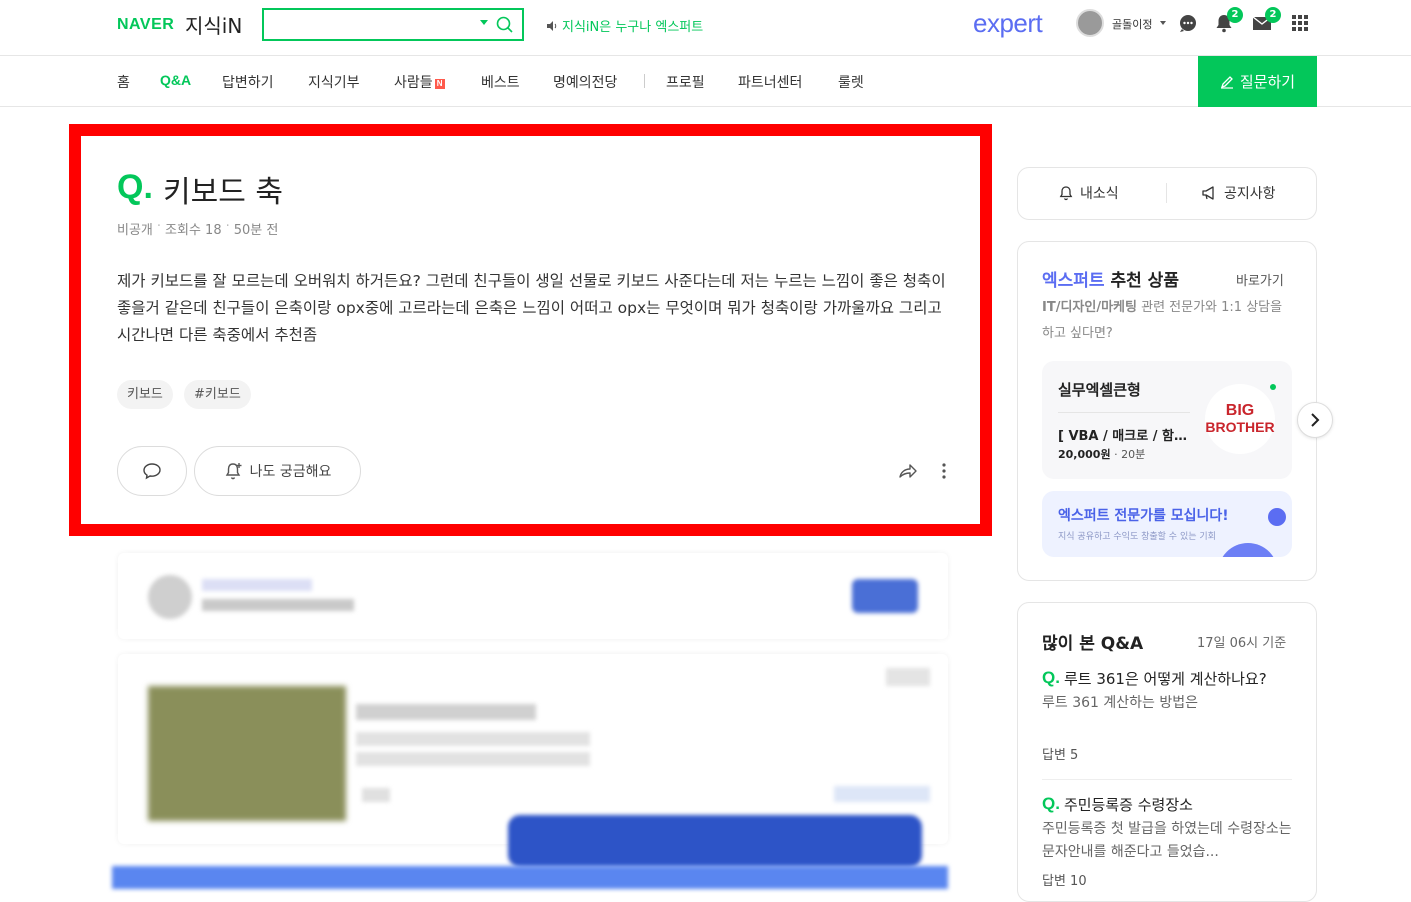  Describe the element at coordinates (1089, 307) in the screenshot. I see `expert-desc-bold: IT/디자인/마케팅` at that location.